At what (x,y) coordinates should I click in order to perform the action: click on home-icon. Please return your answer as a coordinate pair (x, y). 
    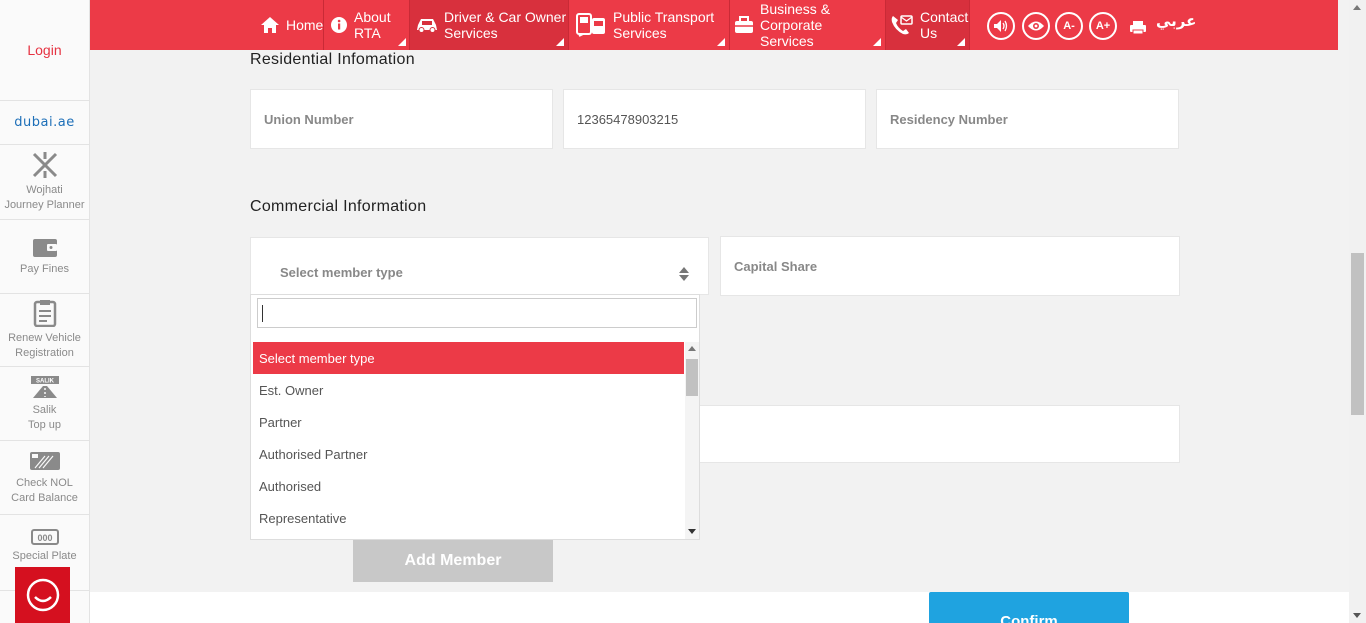
    Looking at the image, I should click on (270, 25).